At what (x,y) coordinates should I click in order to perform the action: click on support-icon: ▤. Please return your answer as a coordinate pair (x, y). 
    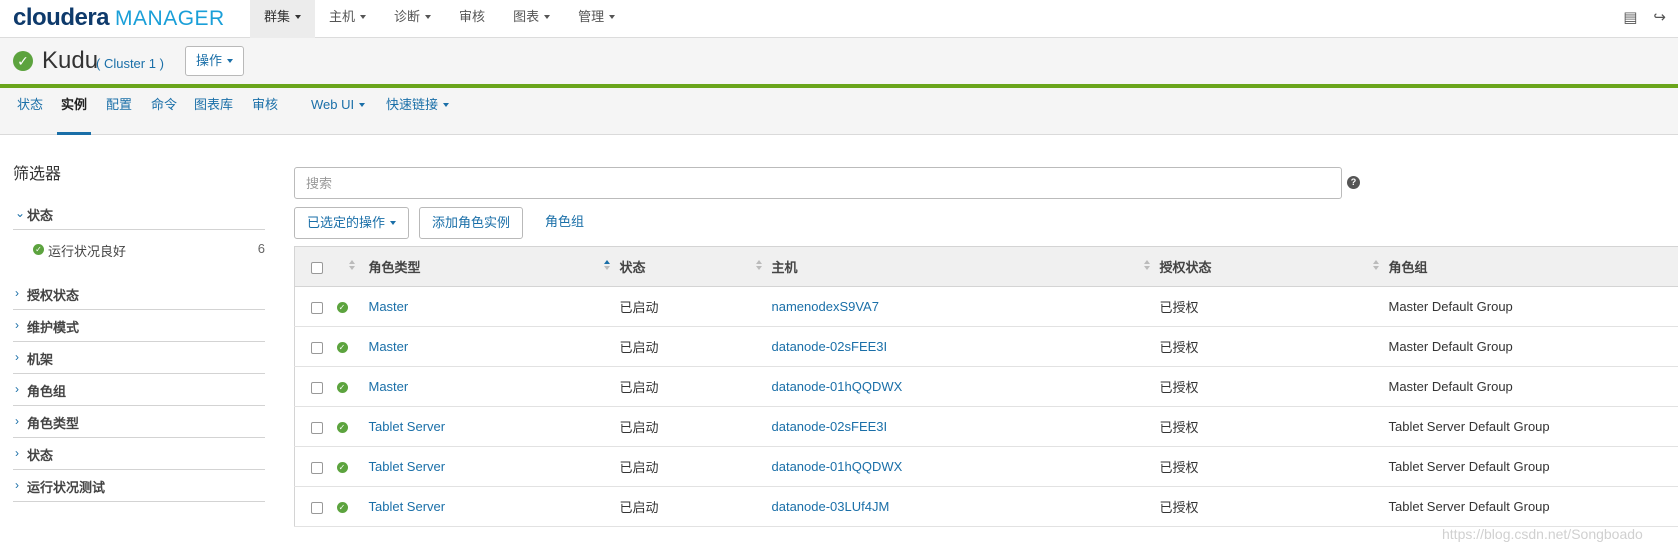
    Looking at the image, I should click on (1630, 18).